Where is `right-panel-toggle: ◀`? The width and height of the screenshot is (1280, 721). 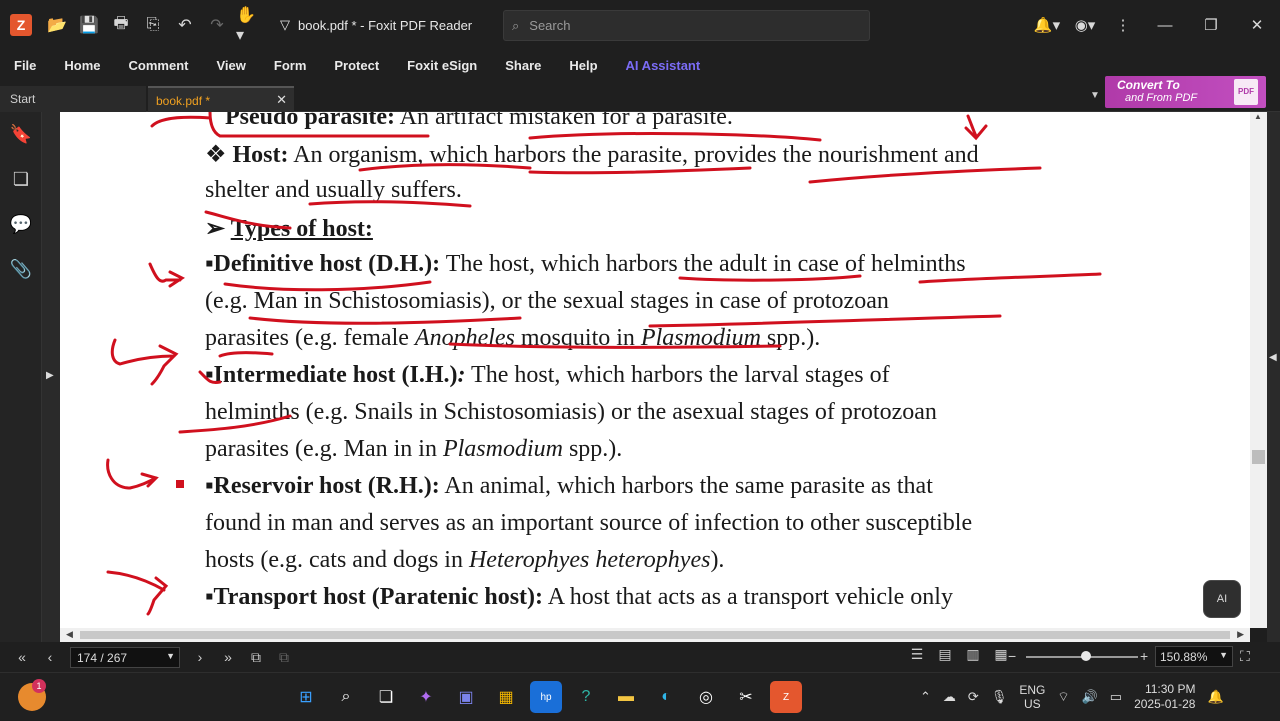 right-panel-toggle: ◀ is located at coordinates (1273, 377).